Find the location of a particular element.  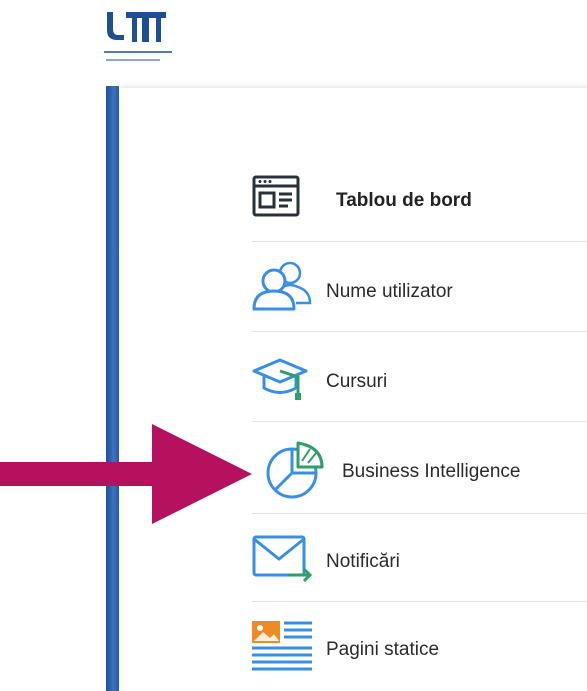

static-page-icon is located at coordinates (282, 646).